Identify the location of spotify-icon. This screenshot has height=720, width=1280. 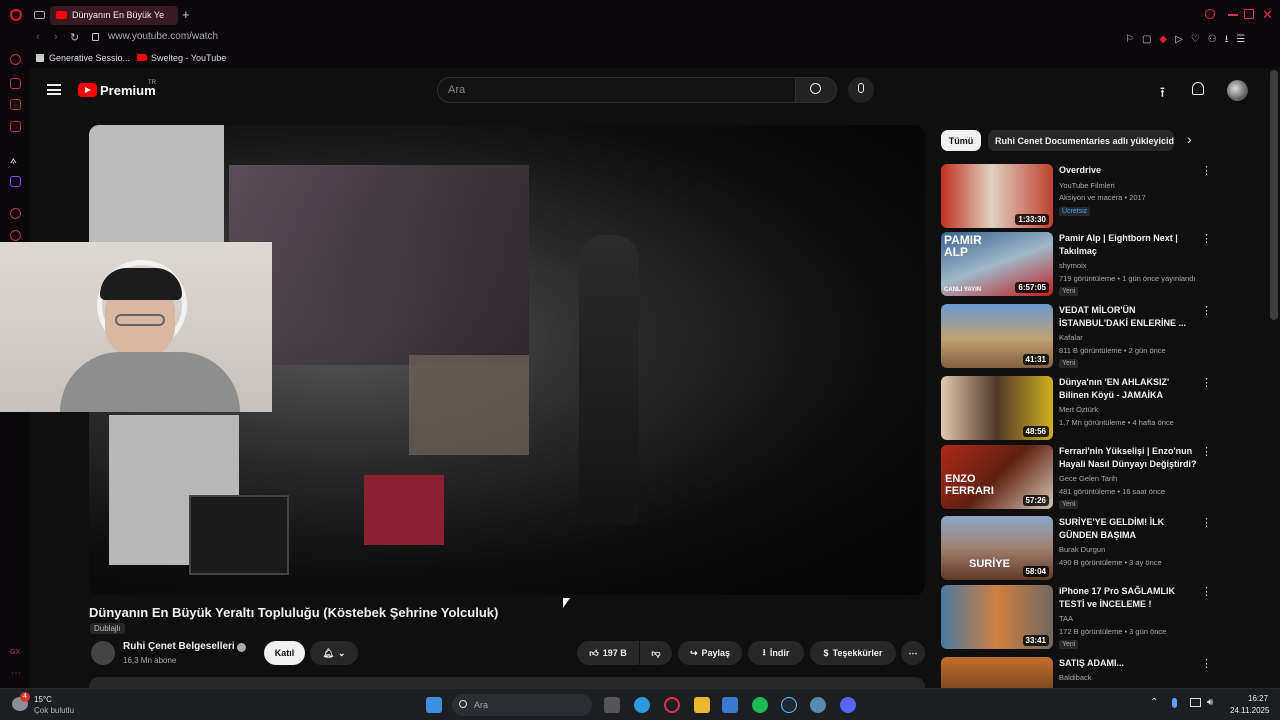
(760, 705).